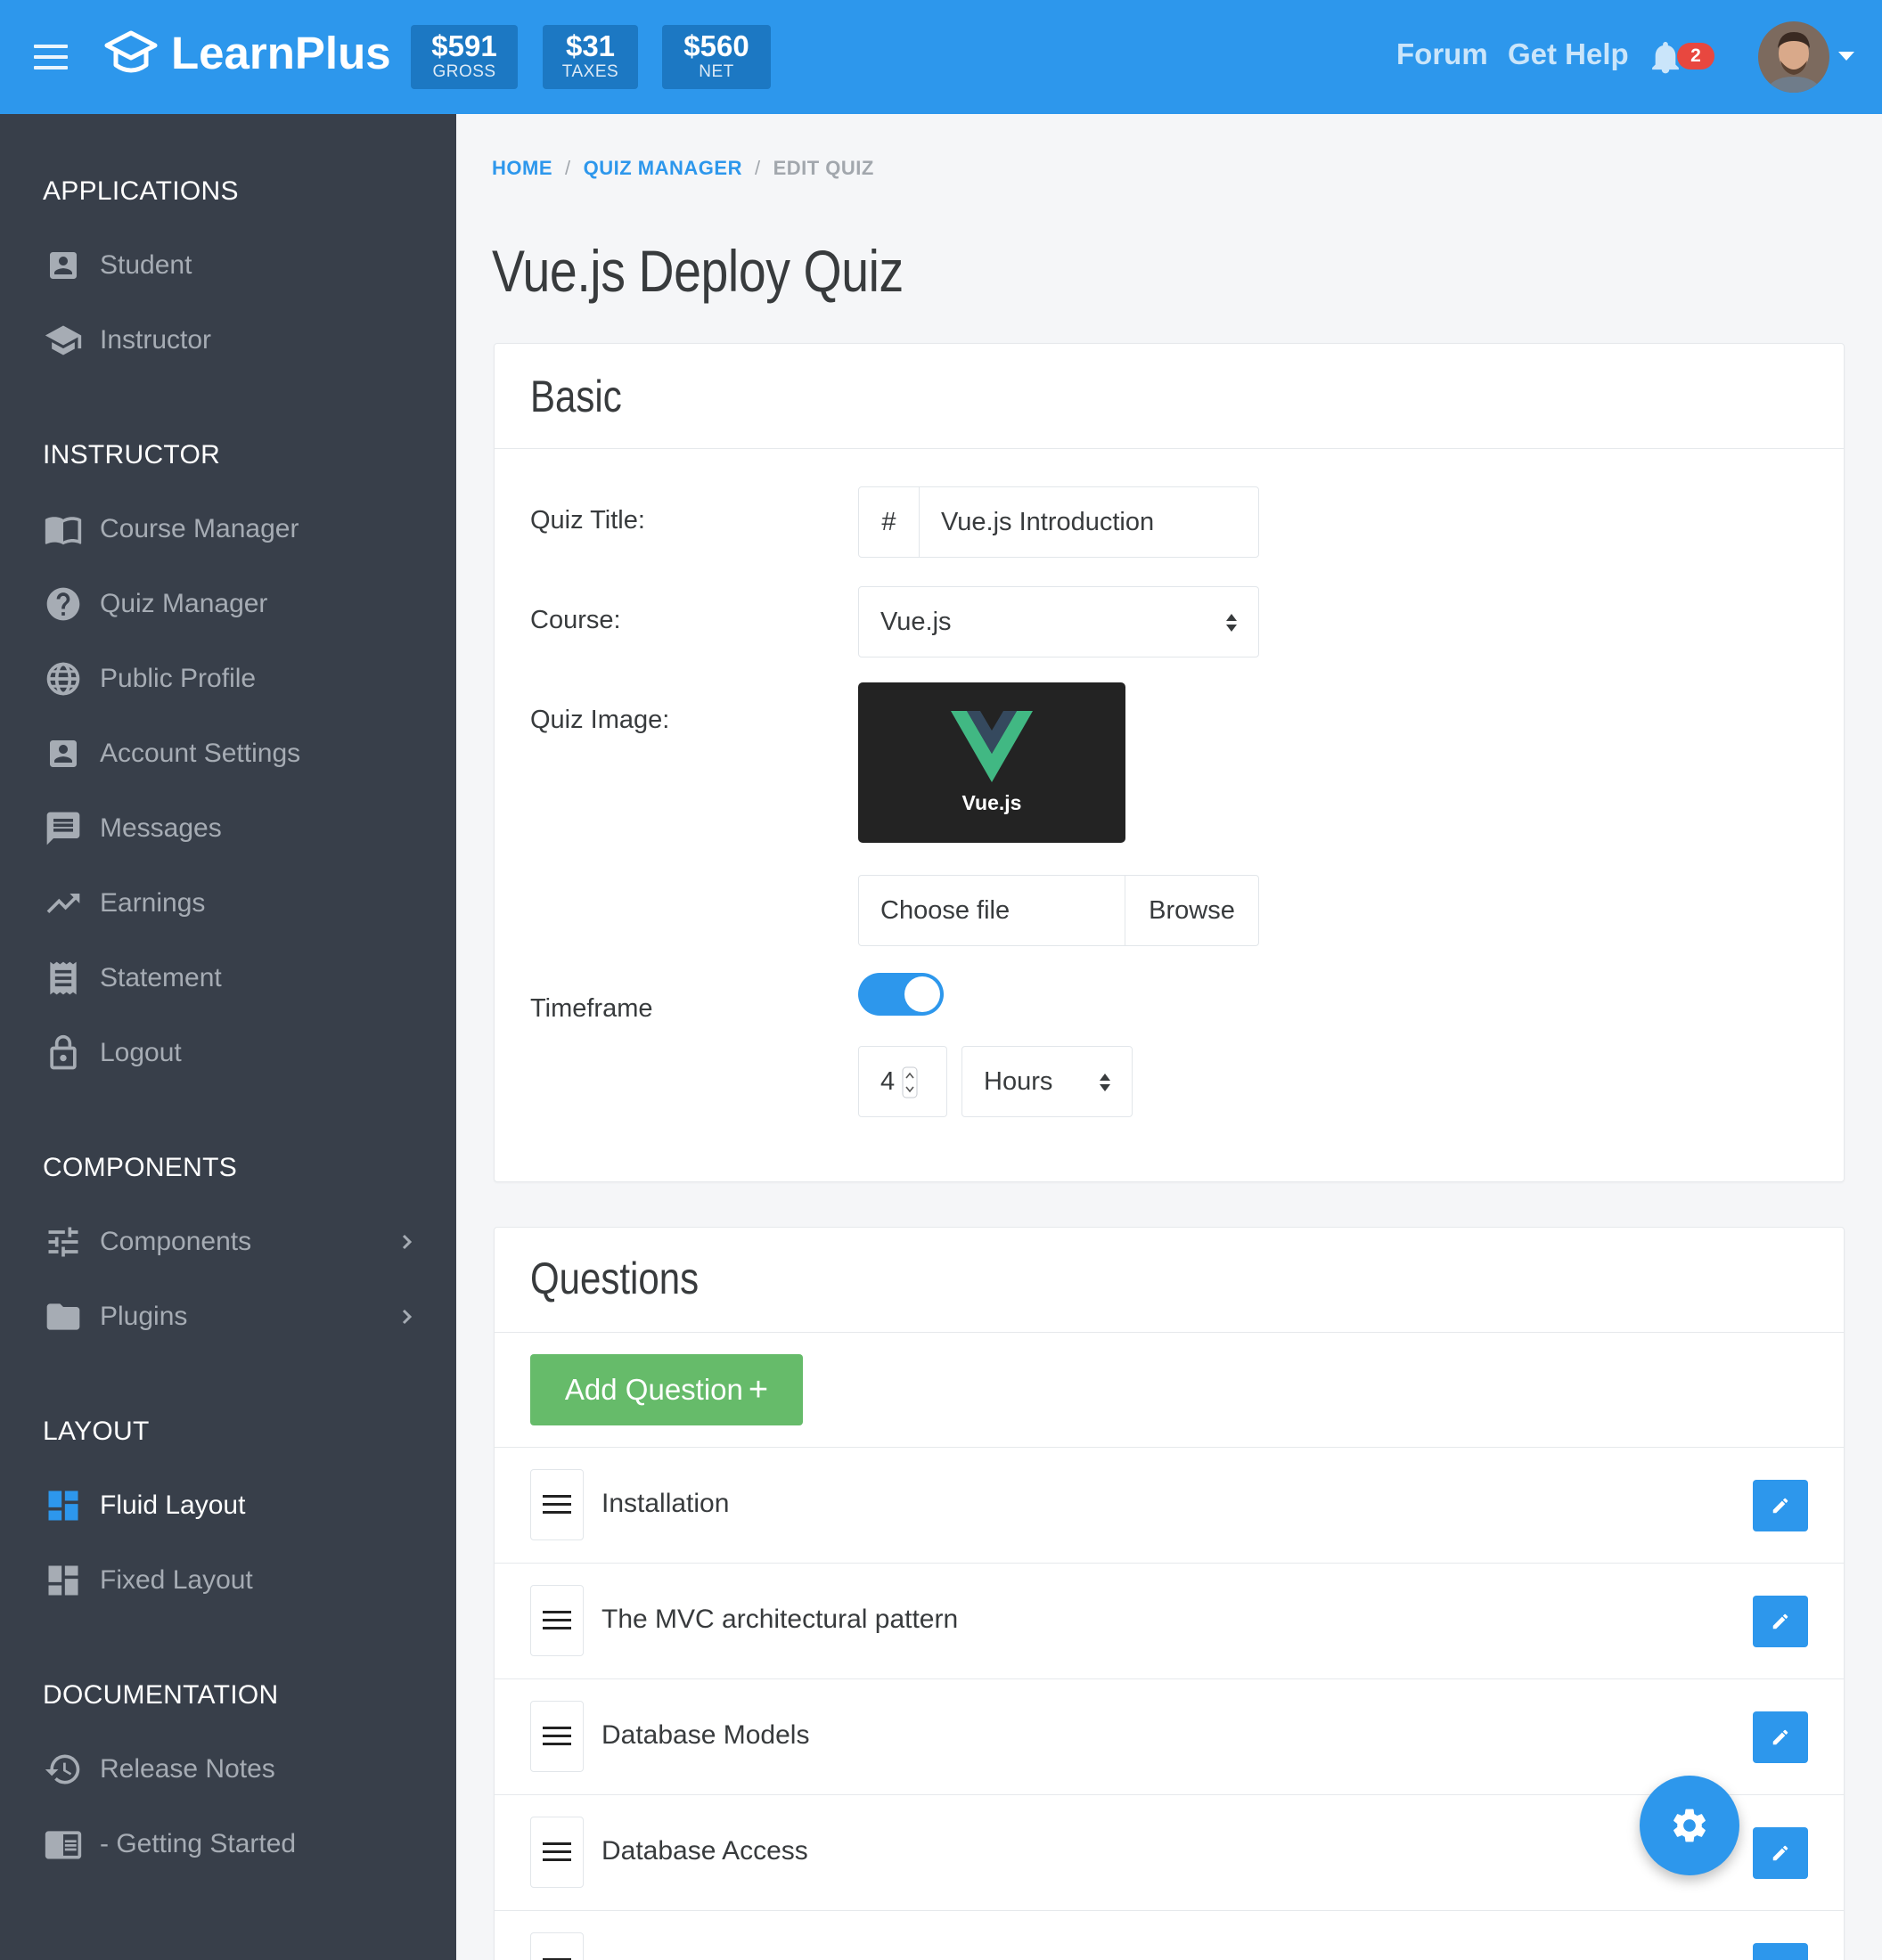 Image resolution: width=1882 pixels, height=1960 pixels. What do you see at coordinates (230, 828) in the screenshot?
I see `sidebar-item-messages: Messages` at bounding box center [230, 828].